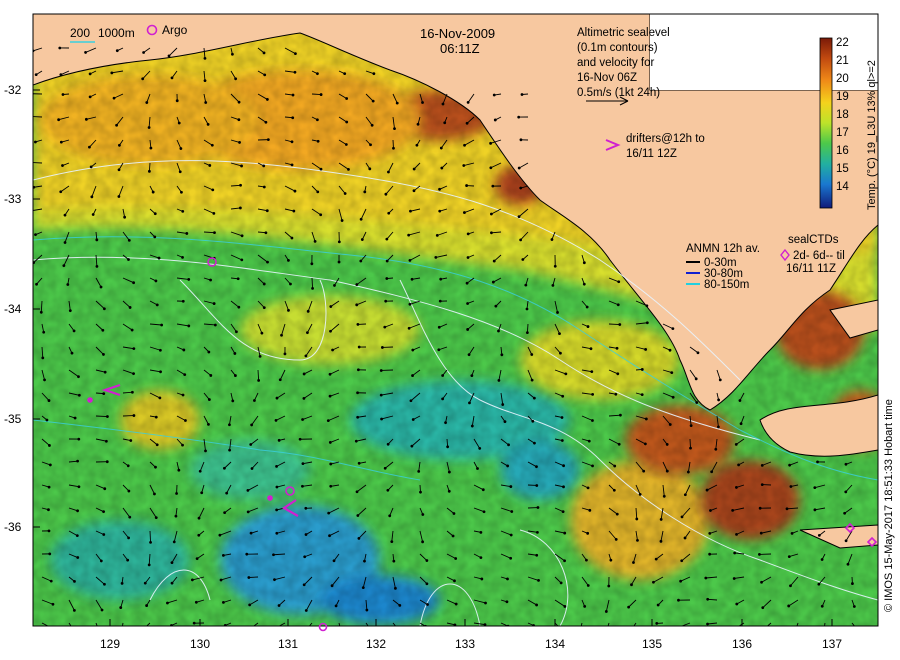 This screenshot has width=900, height=660. Describe the element at coordinates (665, 139) in the screenshot. I see `drifters-line: drifters@12h to` at that location.